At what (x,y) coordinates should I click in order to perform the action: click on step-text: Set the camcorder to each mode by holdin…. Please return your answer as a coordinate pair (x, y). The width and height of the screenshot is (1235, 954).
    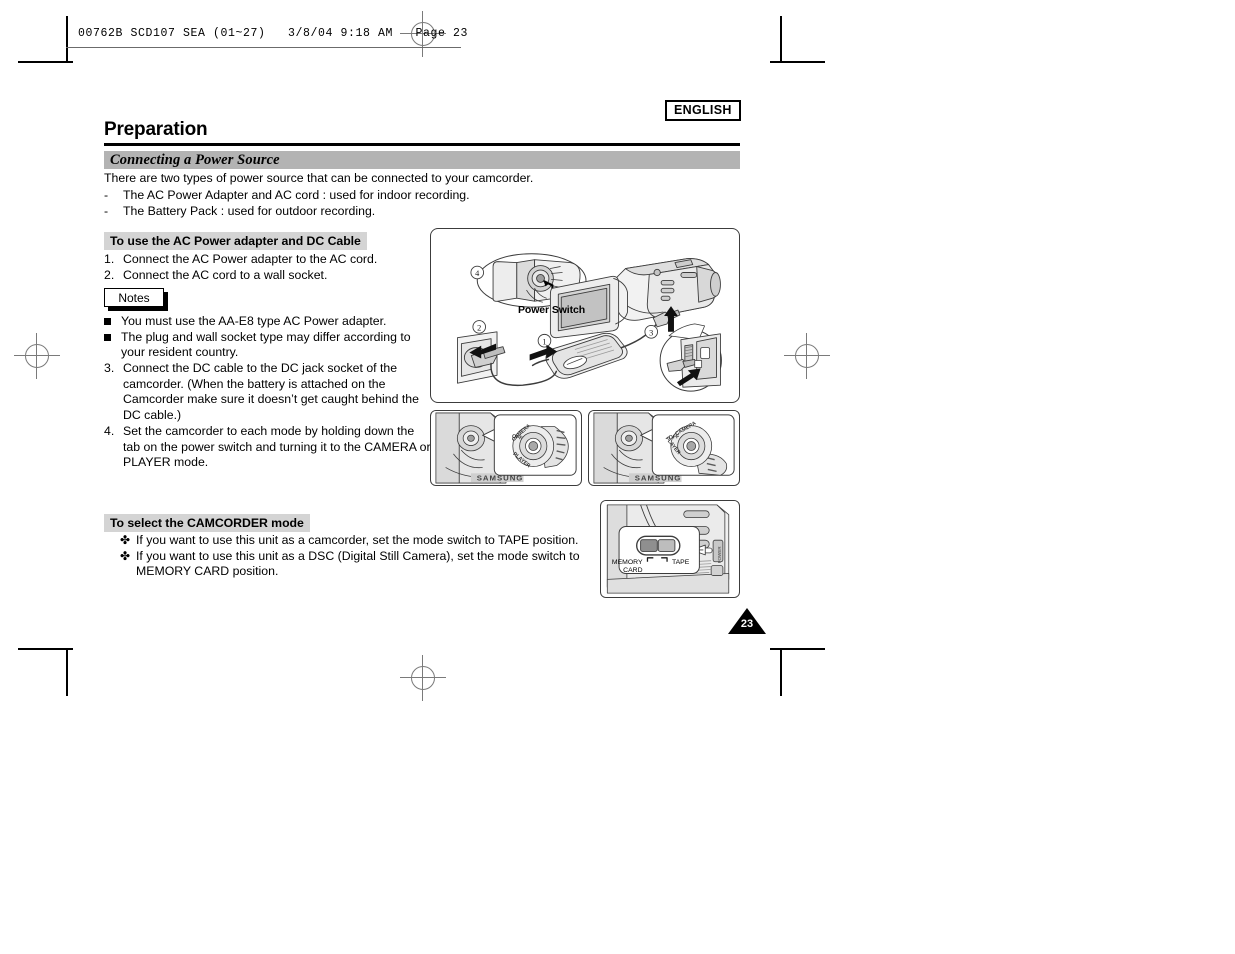
    Looking at the image, I should click on (277, 446).